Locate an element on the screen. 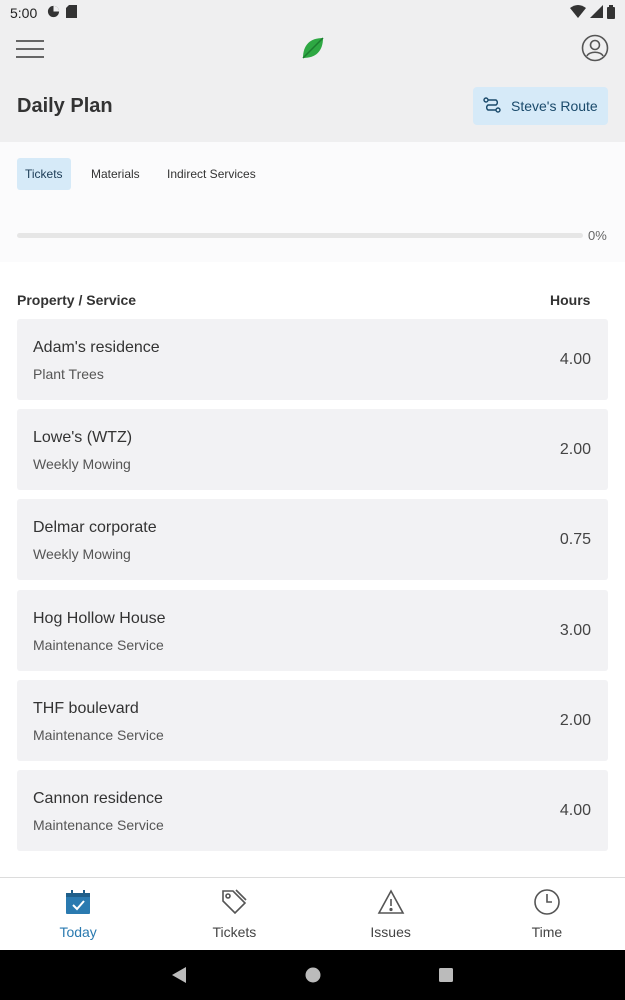  hours-value: 3.00 is located at coordinates (575, 630).